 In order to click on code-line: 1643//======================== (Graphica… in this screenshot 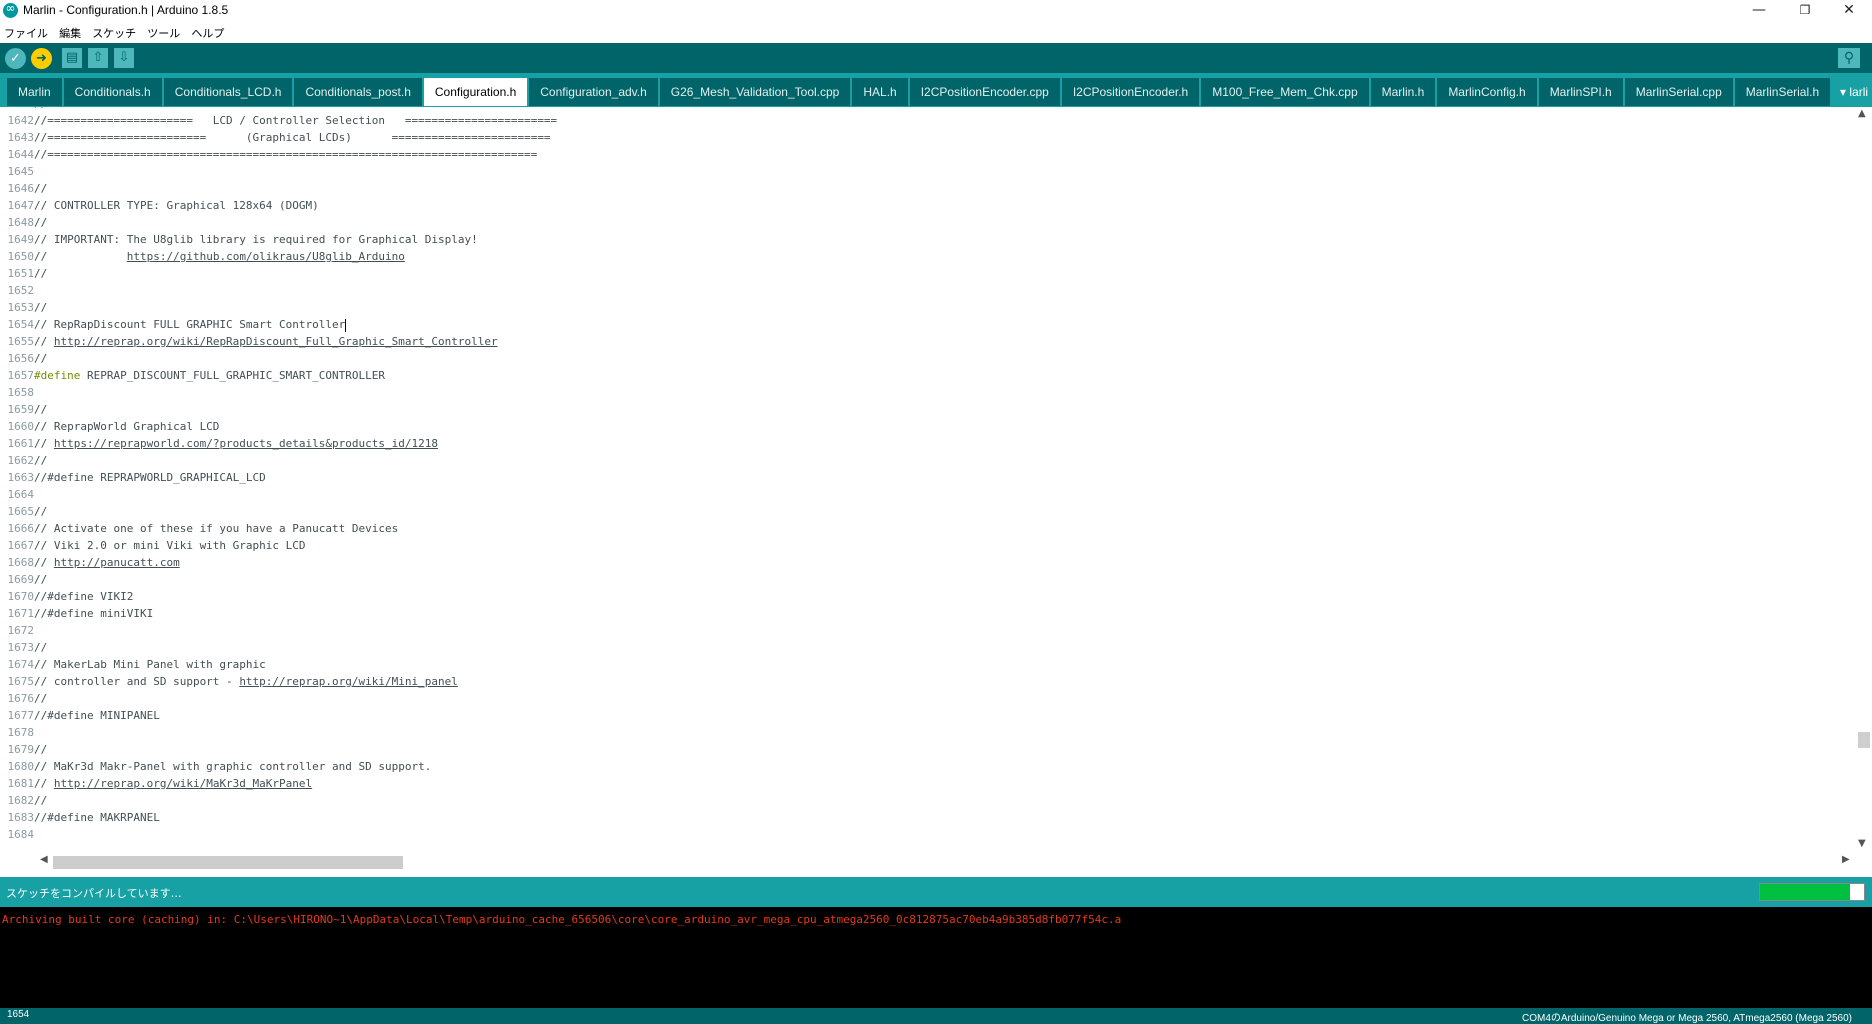, I will do `click(275, 137)`.